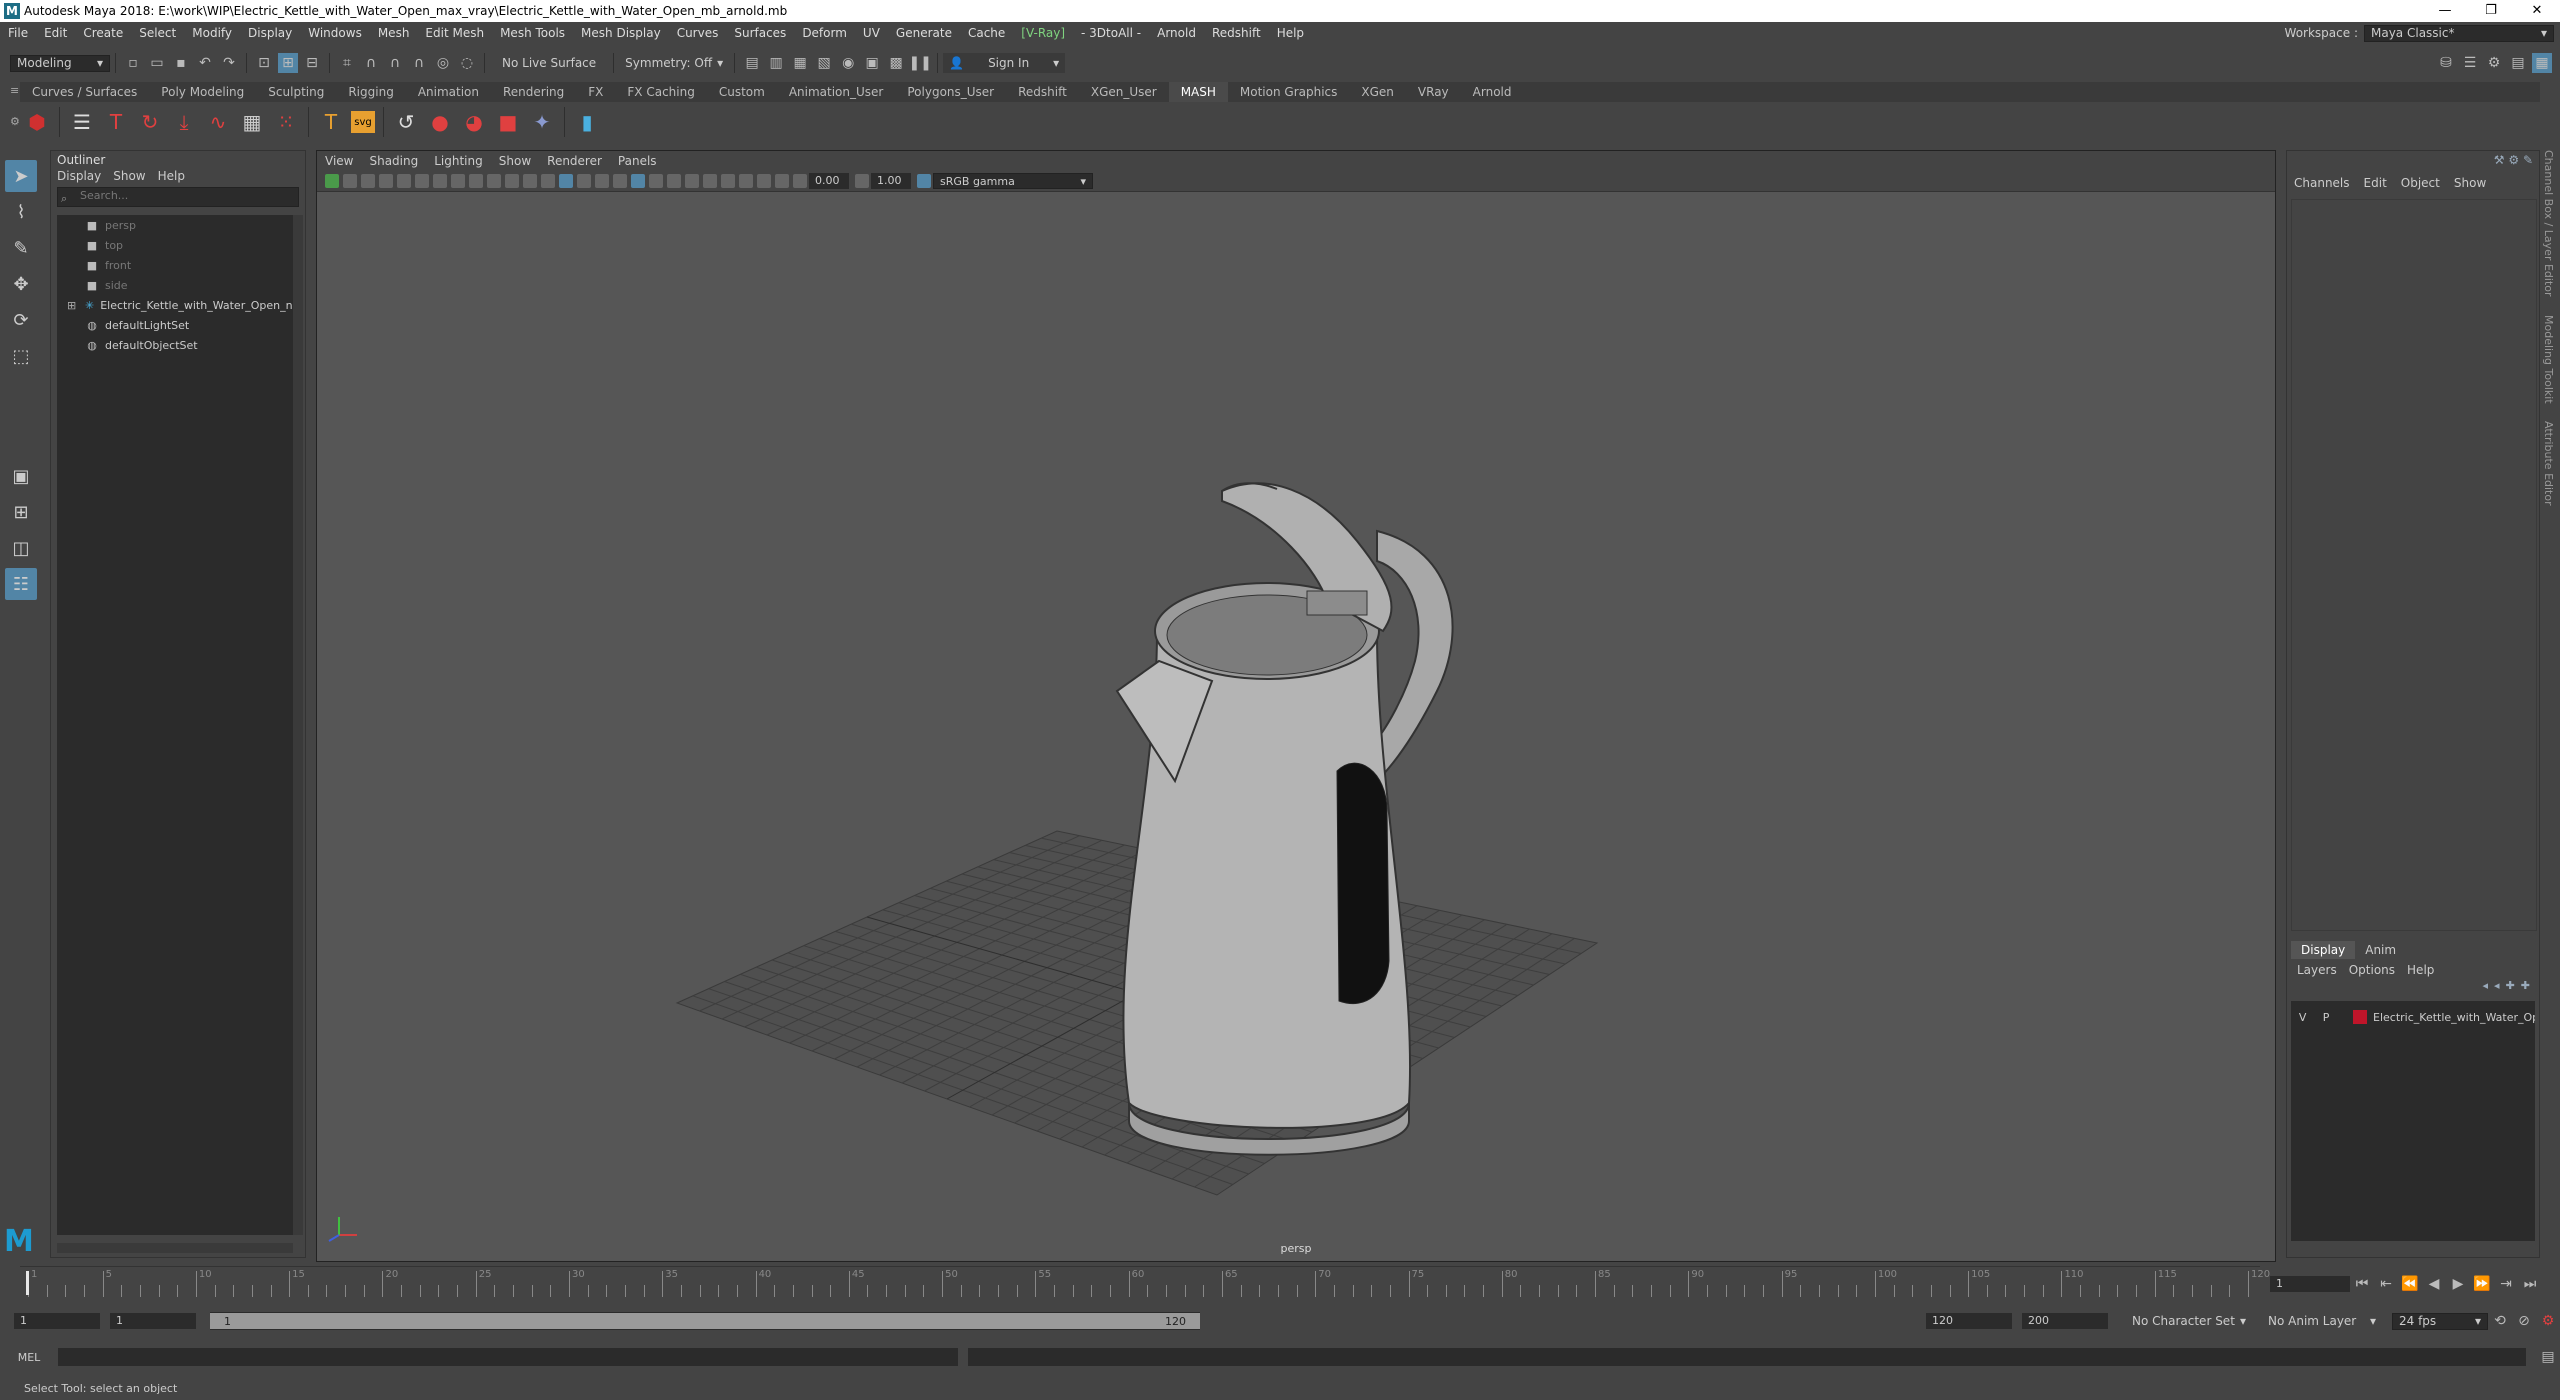 The width and height of the screenshot is (2560, 1400). Describe the element at coordinates (728, 181) in the screenshot. I see `depth-of-field-icon` at that location.